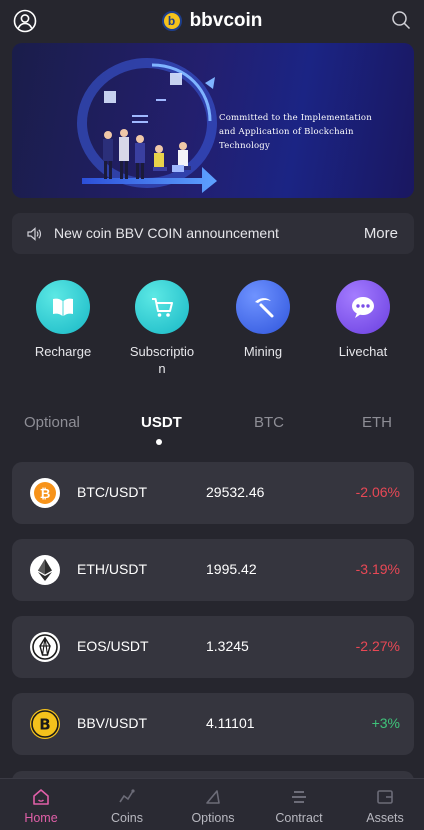 This screenshot has height=830, width=424. What do you see at coordinates (385, 797) in the screenshot?
I see `wallet-icon` at bounding box center [385, 797].